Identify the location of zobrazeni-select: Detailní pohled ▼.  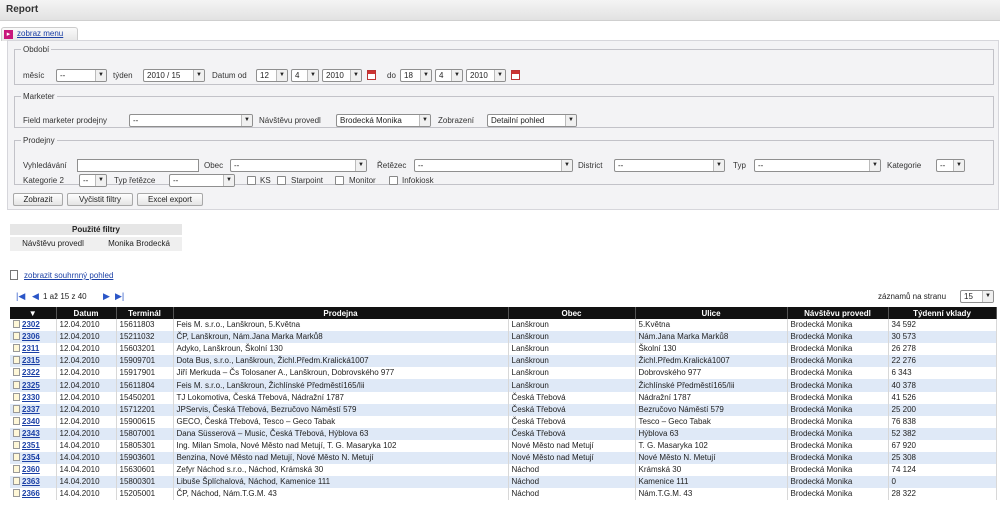
(532, 120).